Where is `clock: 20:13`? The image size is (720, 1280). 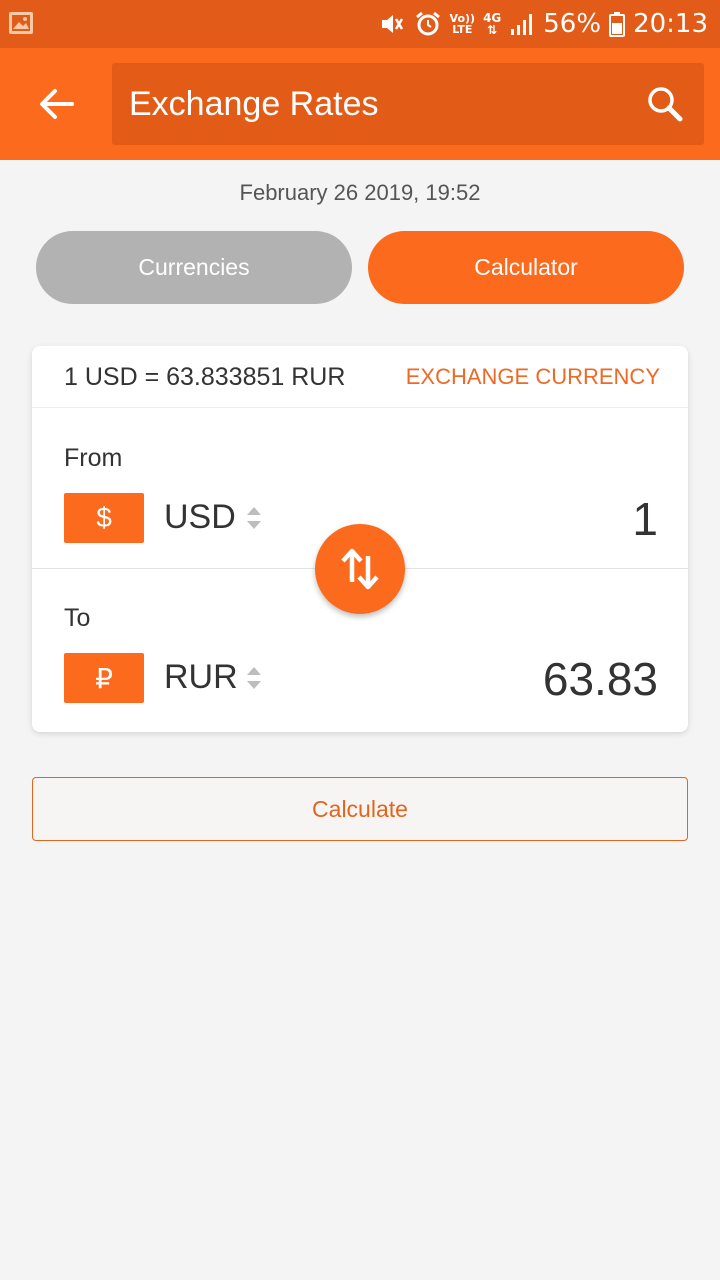
clock: 20:13 is located at coordinates (670, 24).